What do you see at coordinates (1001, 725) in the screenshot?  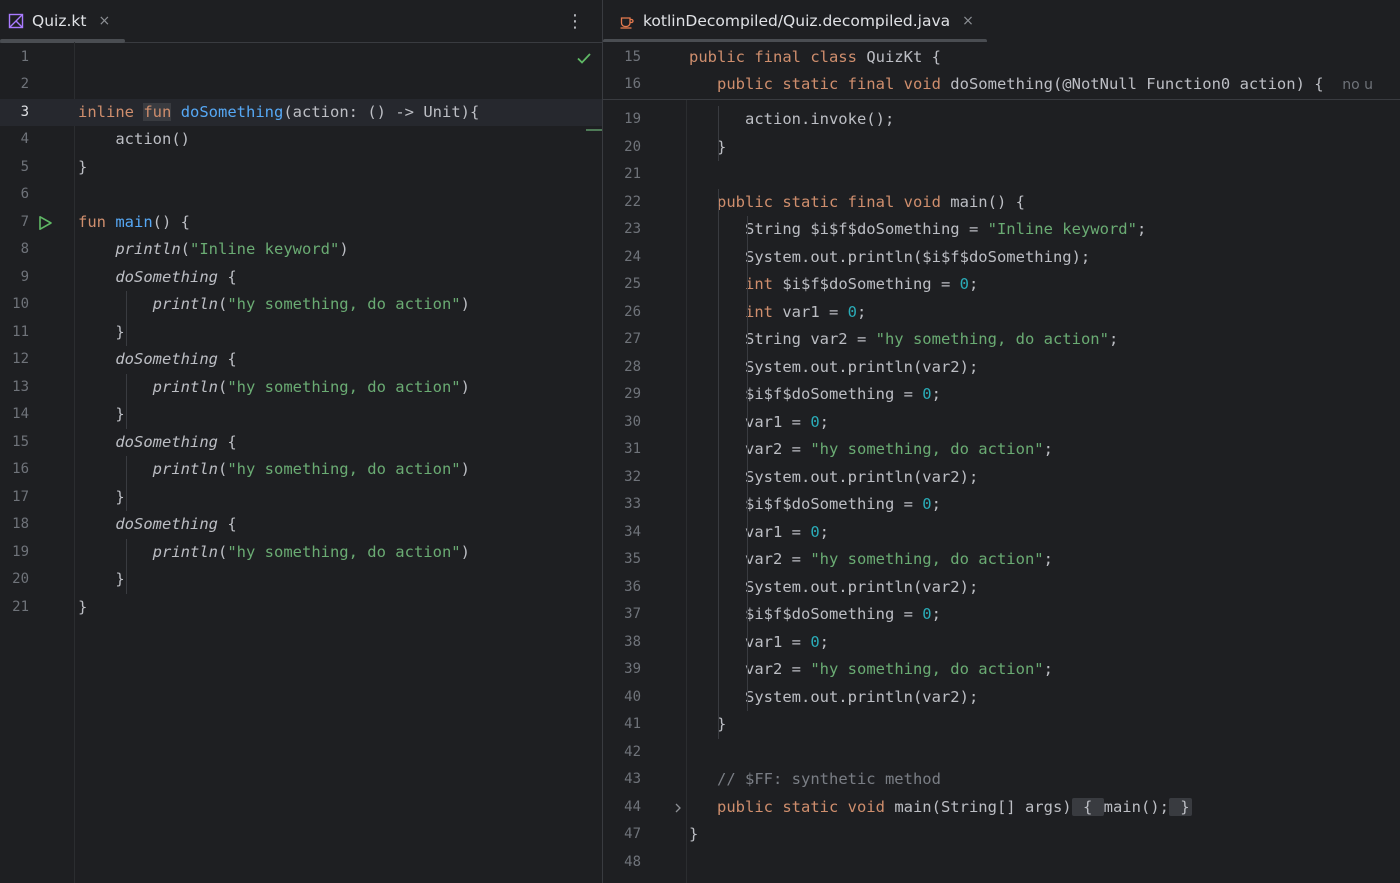 I see `code-line: 41 }` at bounding box center [1001, 725].